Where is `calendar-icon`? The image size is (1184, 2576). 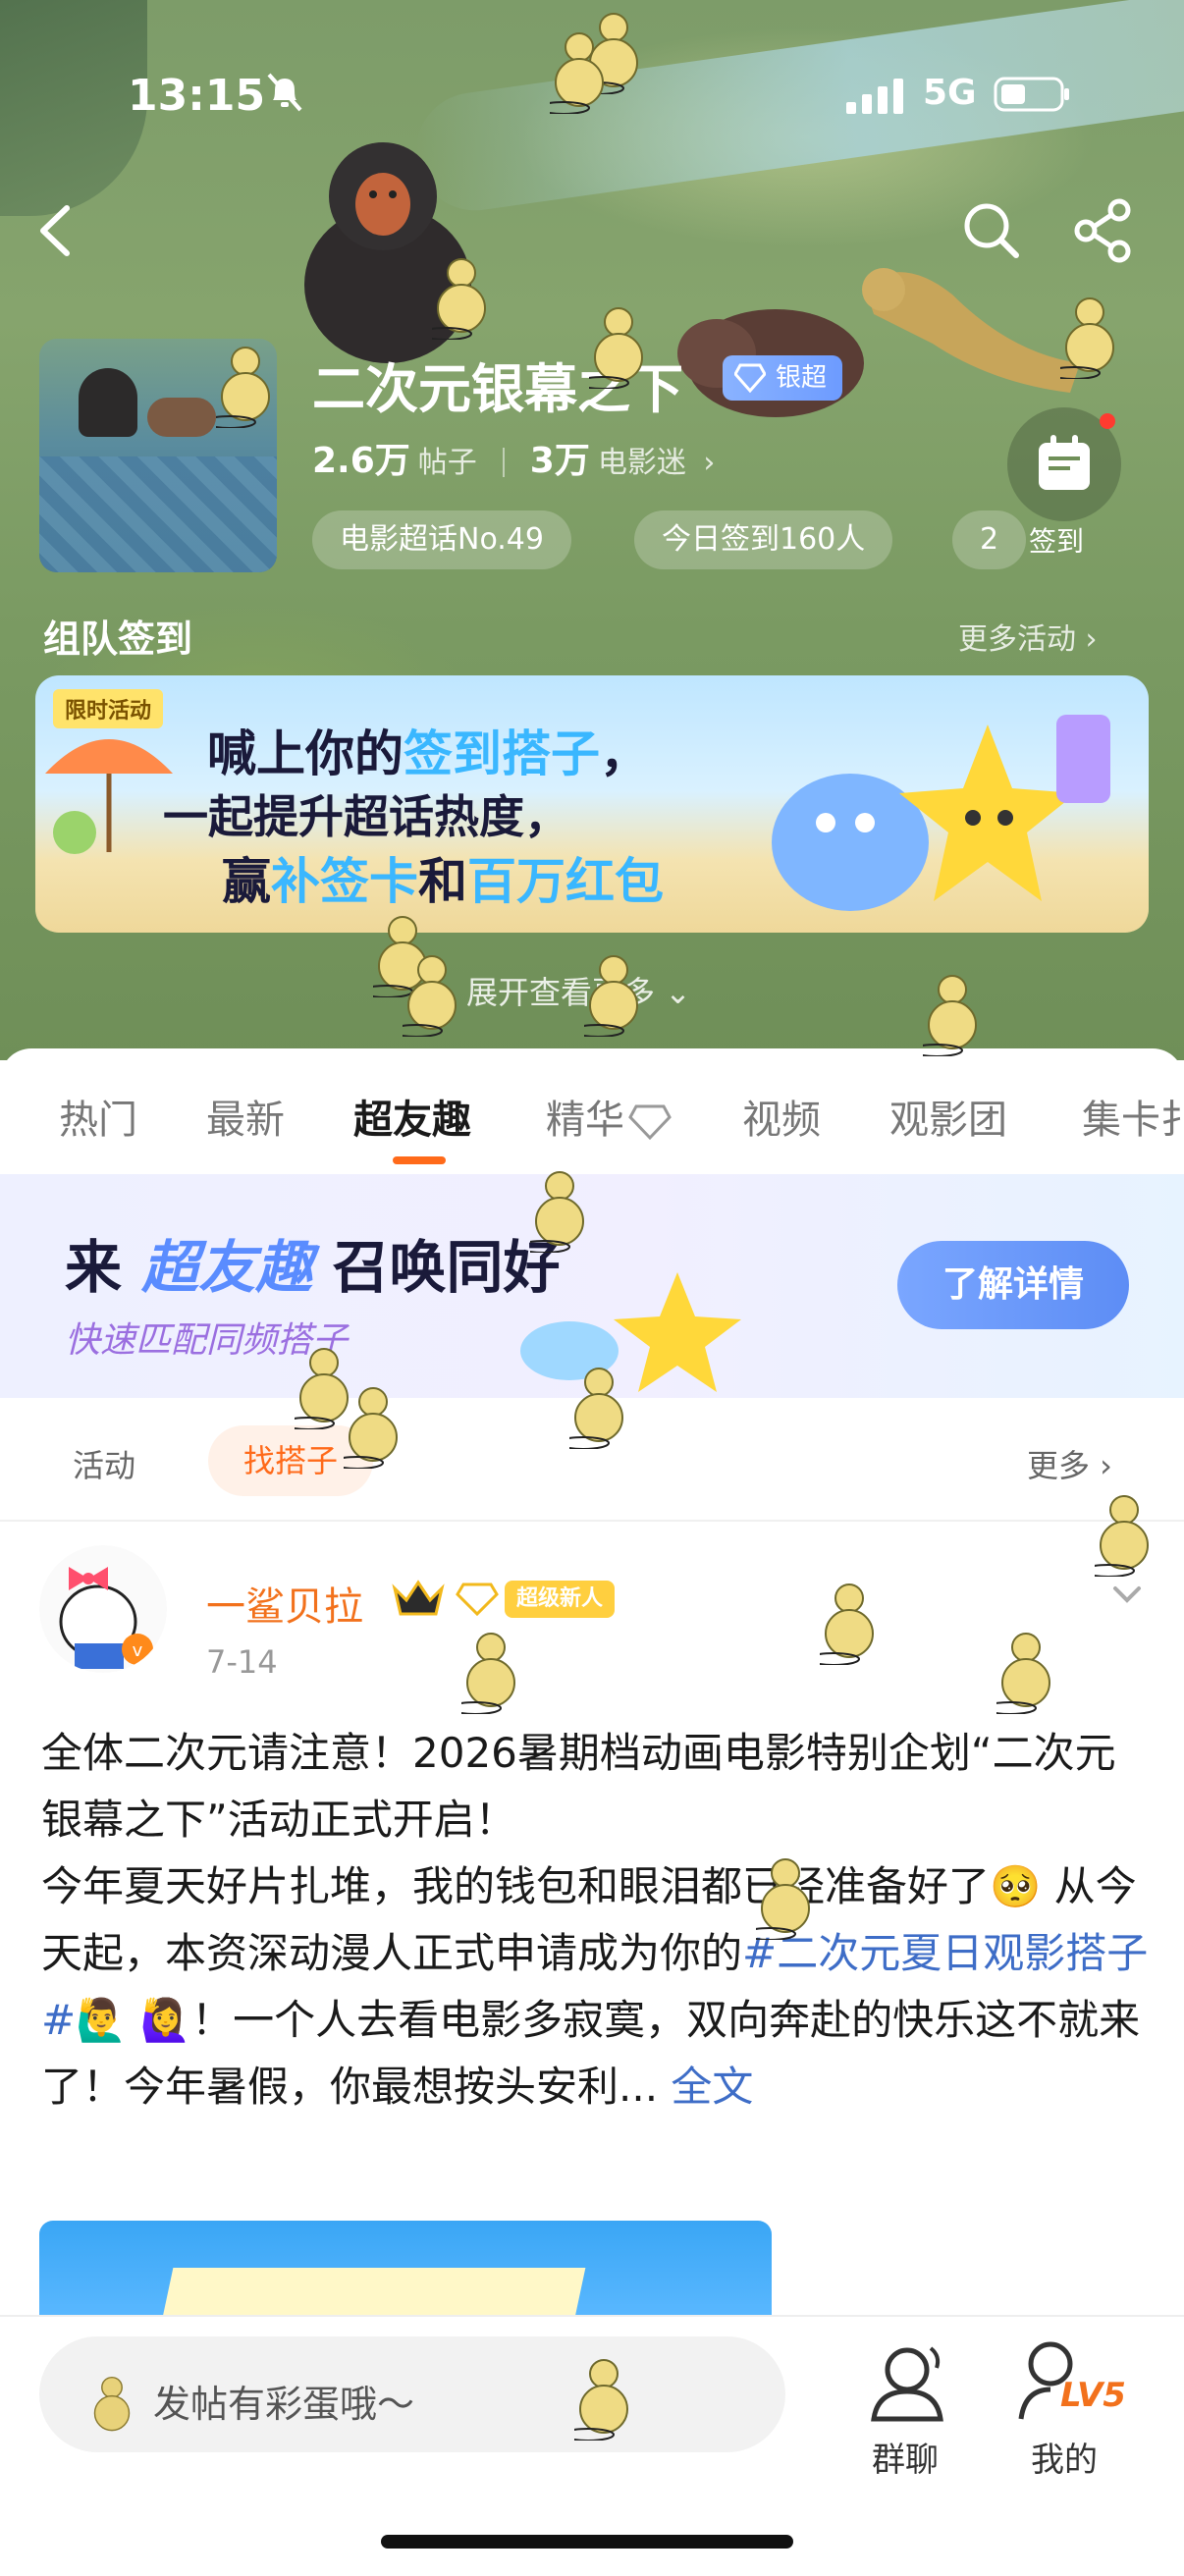 calendar-icon is located at coordinates (1064, 462).